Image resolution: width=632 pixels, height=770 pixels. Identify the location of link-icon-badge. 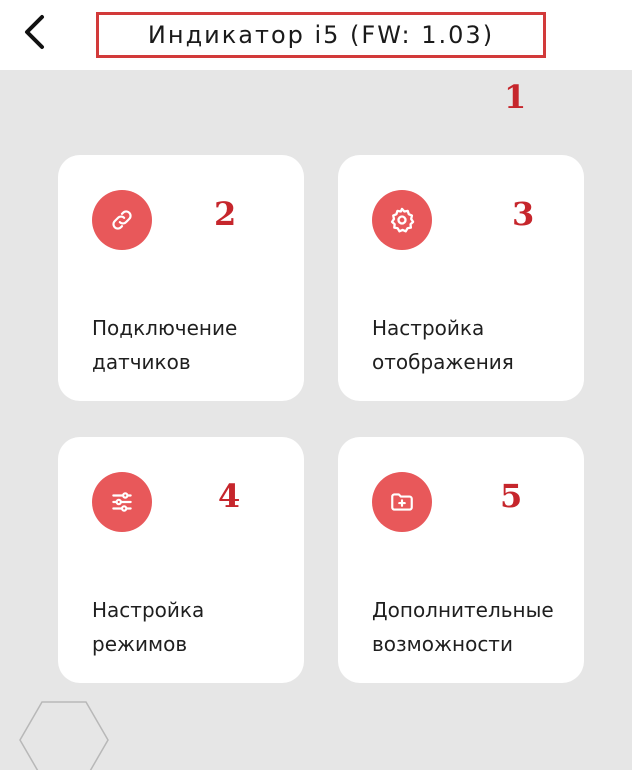
(122, 220).